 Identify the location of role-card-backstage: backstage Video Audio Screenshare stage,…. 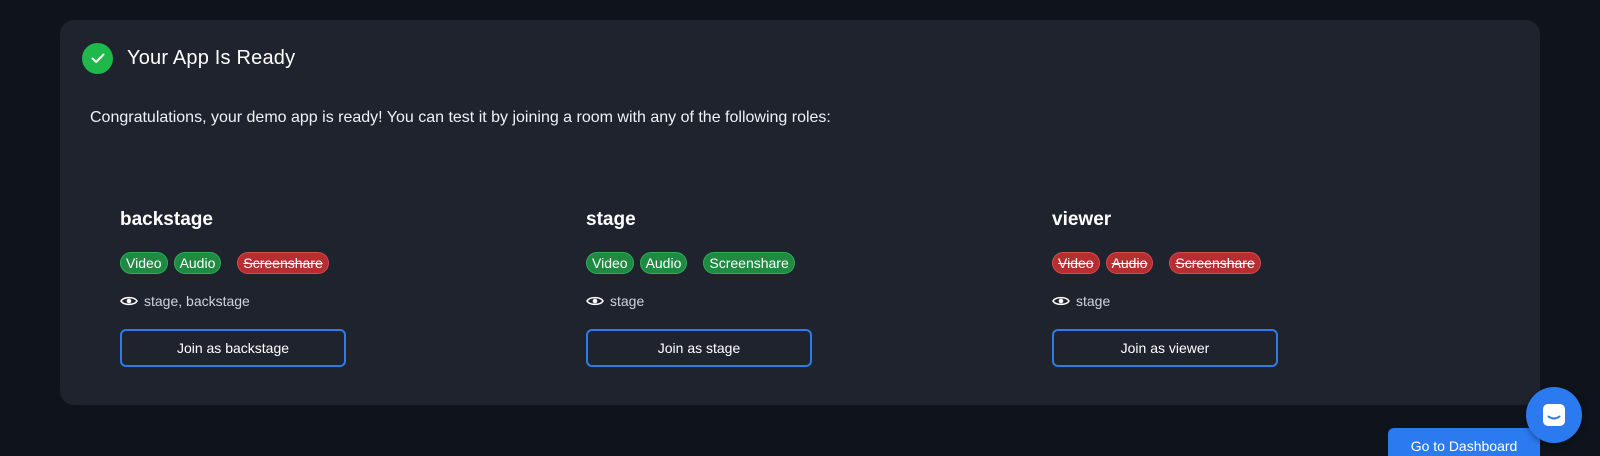
(233, 287).